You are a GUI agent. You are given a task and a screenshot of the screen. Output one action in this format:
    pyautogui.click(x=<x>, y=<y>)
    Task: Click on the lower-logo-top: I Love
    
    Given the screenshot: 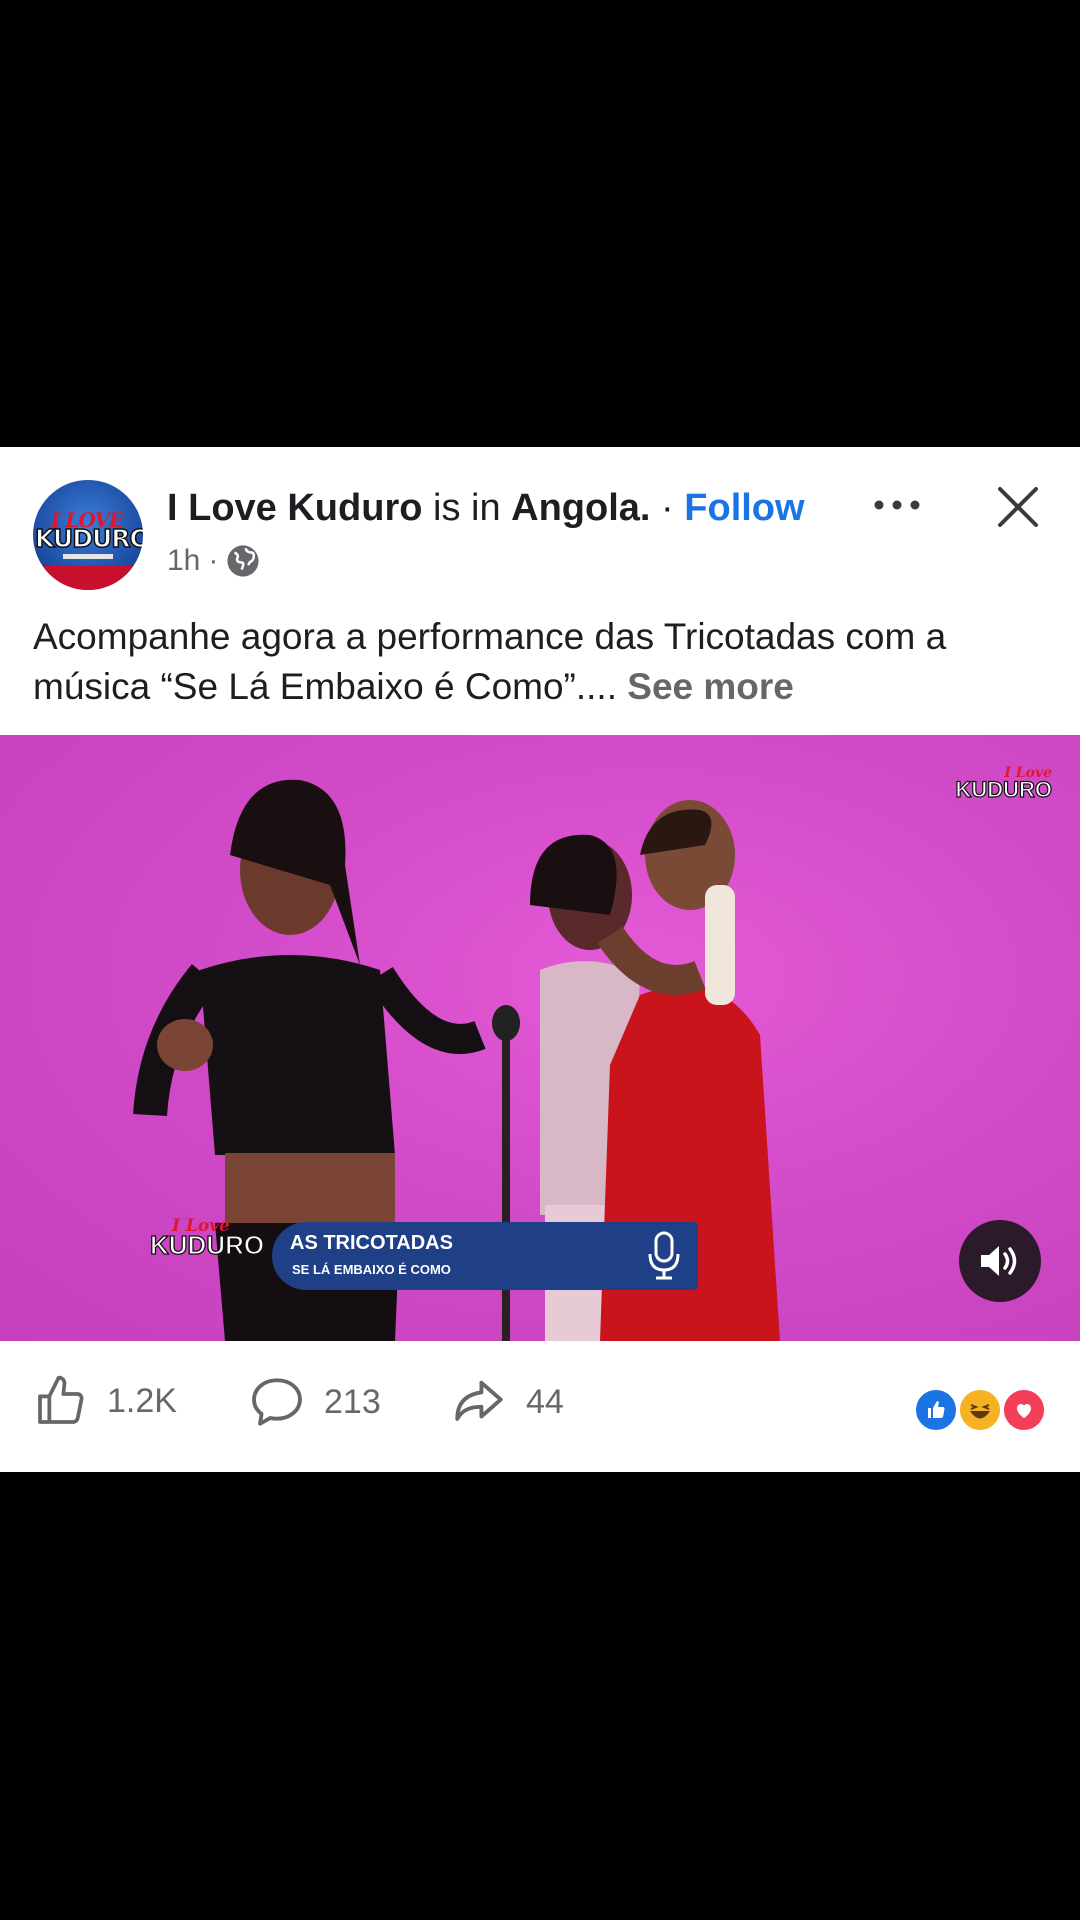 What is the action you would take?
    pyautogui.click(x=201, y=1226)
    